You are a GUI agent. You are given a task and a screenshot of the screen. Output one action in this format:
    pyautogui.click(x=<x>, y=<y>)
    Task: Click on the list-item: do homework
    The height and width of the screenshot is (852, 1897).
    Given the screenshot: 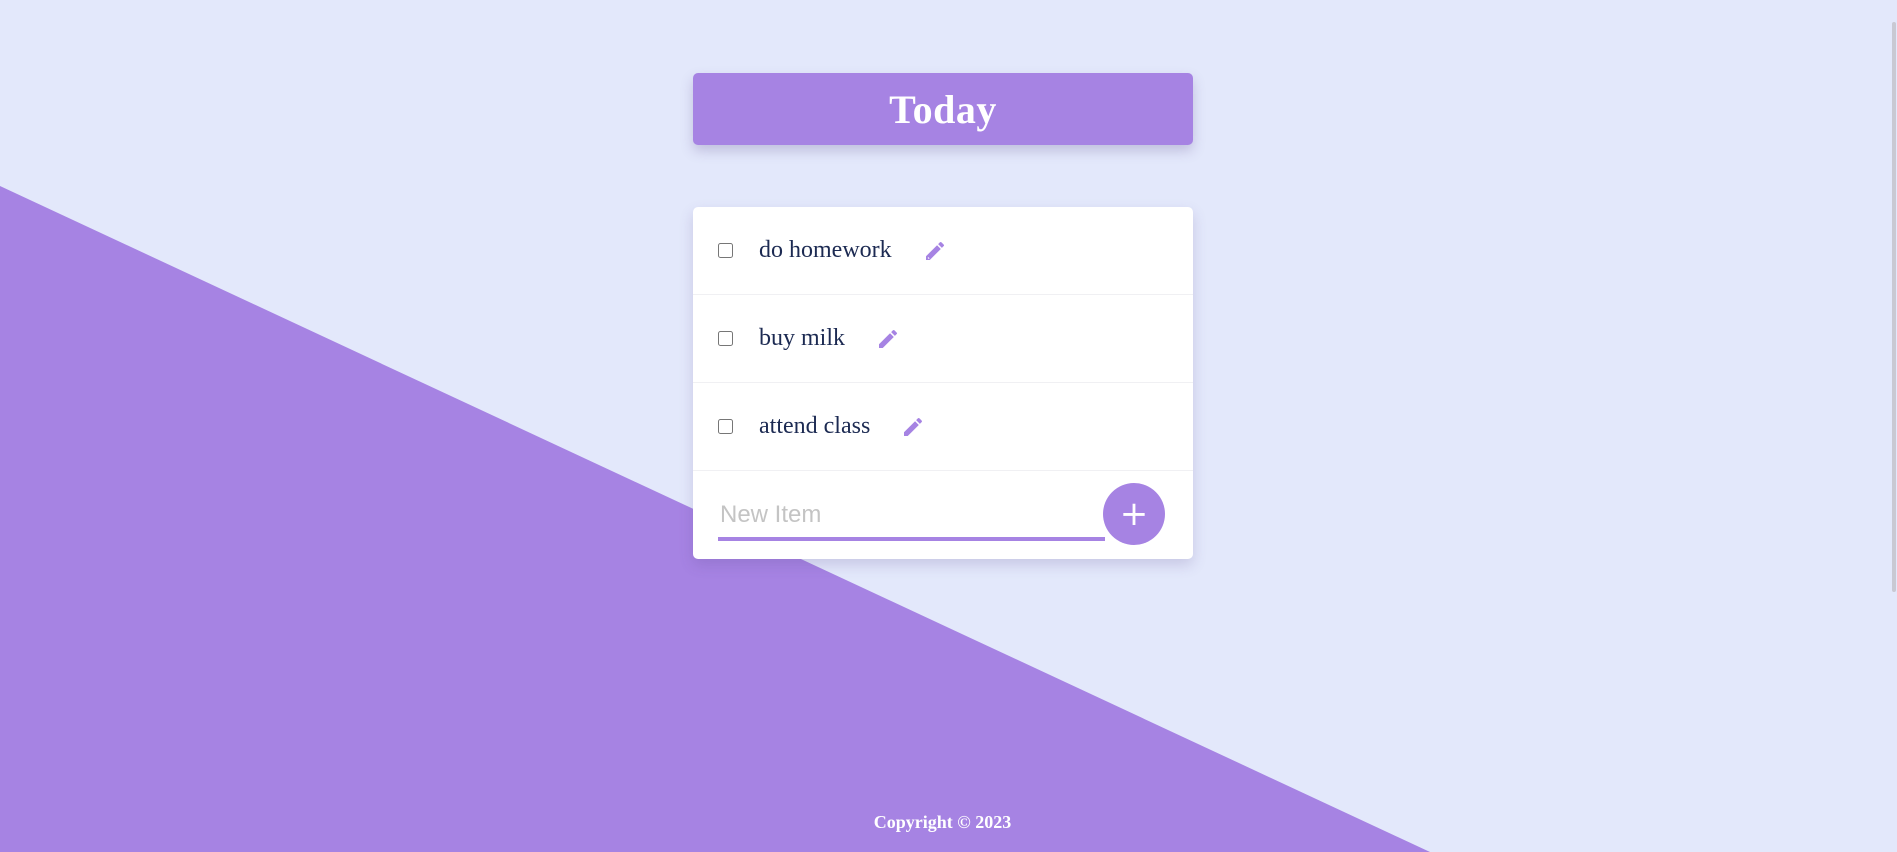 What is the action you would take?
    pyautogui.click(x=943, y=251)
    